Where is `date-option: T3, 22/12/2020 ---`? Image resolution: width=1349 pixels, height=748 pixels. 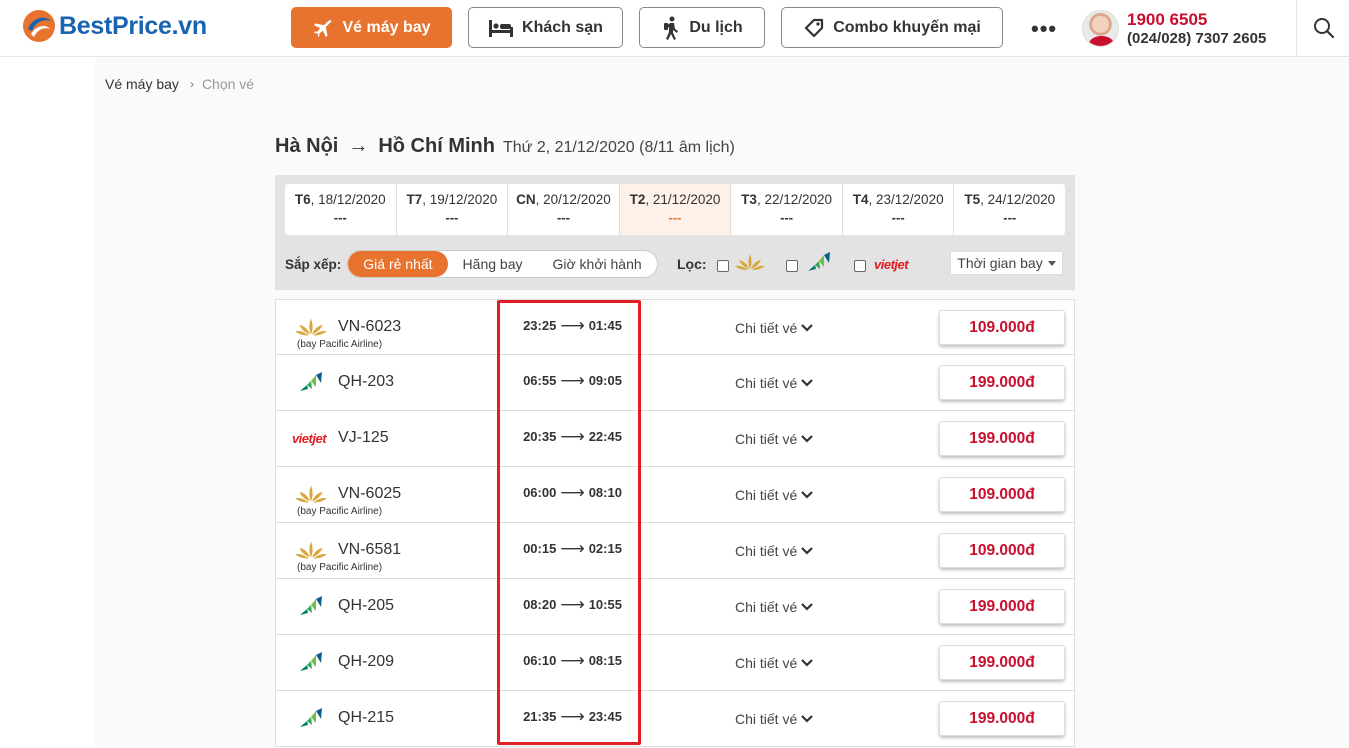
date-option: T3, 22/12/2020 --- is located at coordinates (787, 209).